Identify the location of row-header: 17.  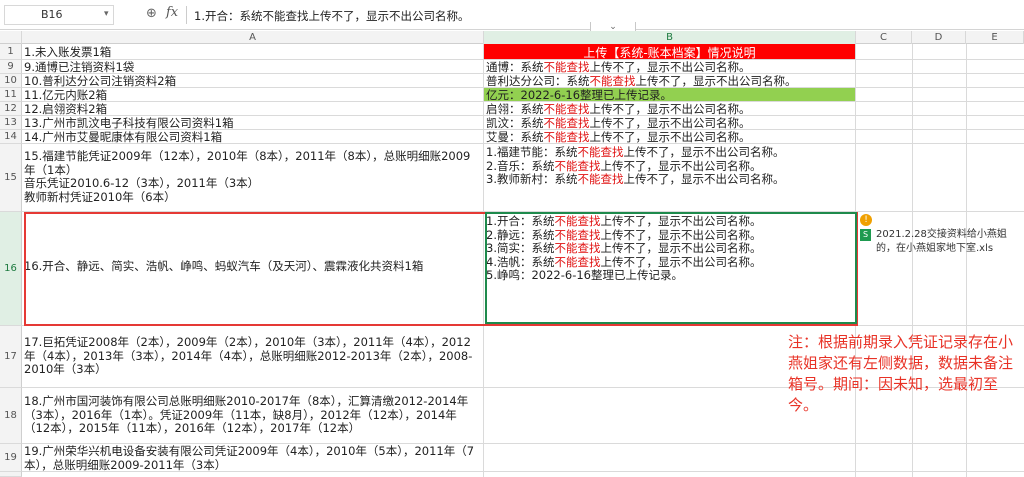
(11, 357).